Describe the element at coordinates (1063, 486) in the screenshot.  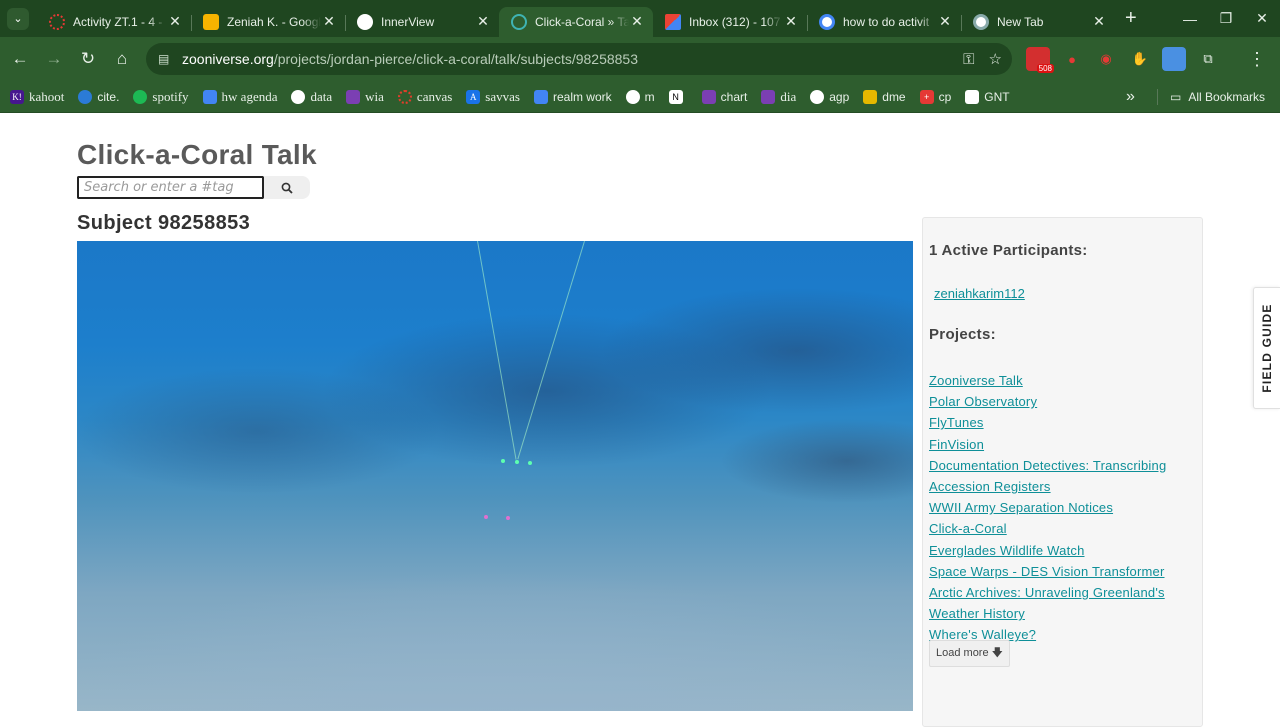
I see `project-link: Accession Registers` at that location.